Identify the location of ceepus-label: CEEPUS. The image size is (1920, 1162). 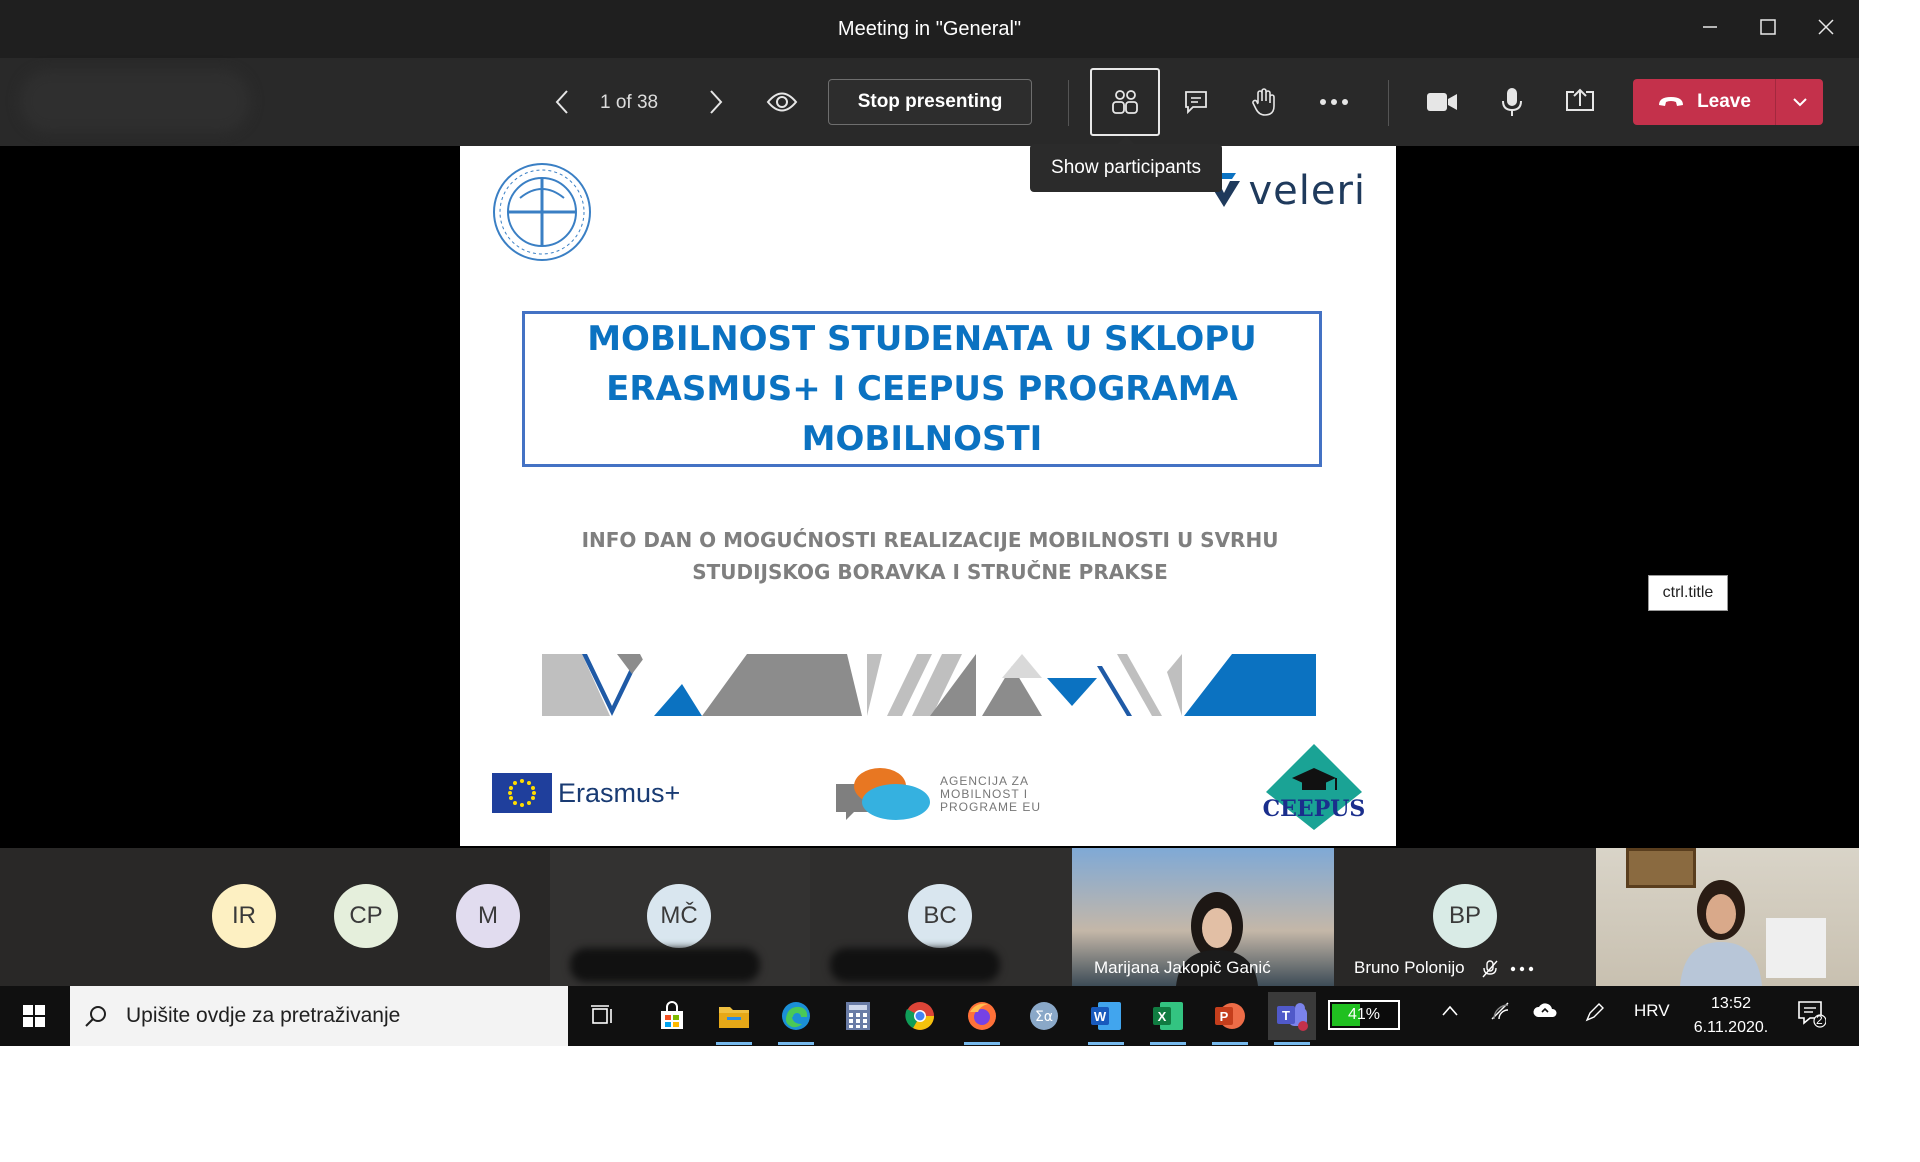
(1314, 809).